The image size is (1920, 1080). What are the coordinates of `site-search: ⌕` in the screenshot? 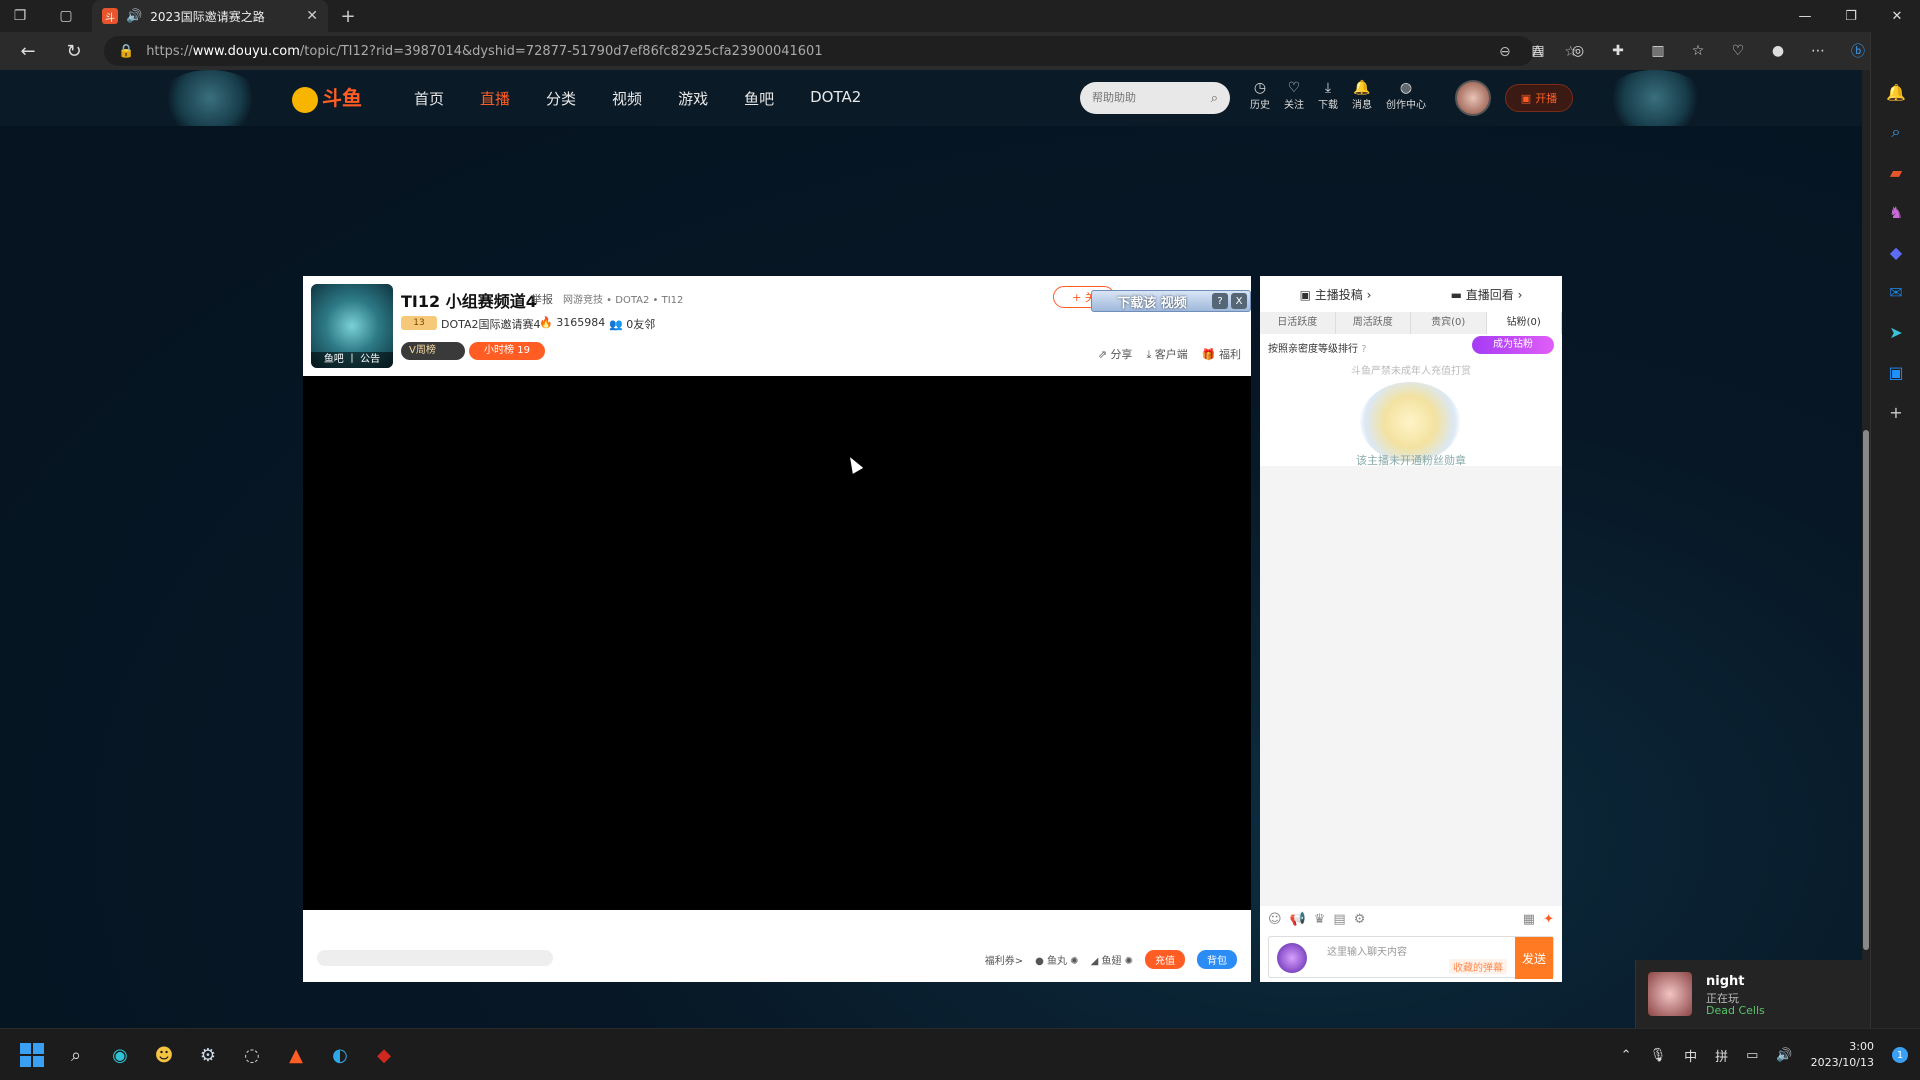 It's located at (1155, 98).